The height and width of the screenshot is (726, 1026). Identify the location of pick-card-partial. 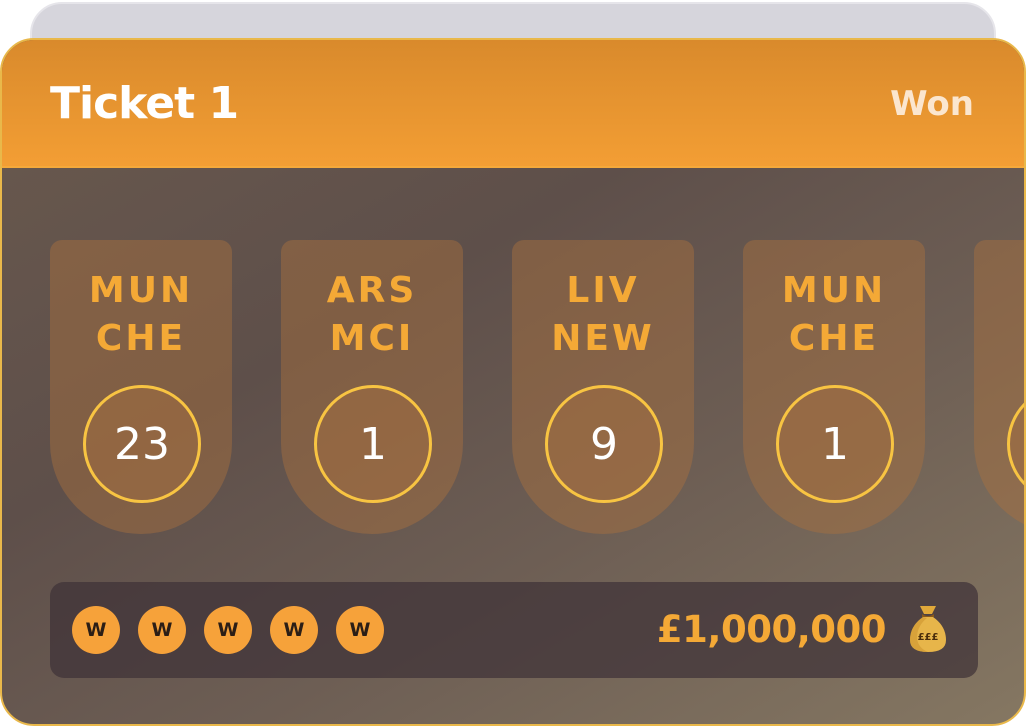
(999, 387).